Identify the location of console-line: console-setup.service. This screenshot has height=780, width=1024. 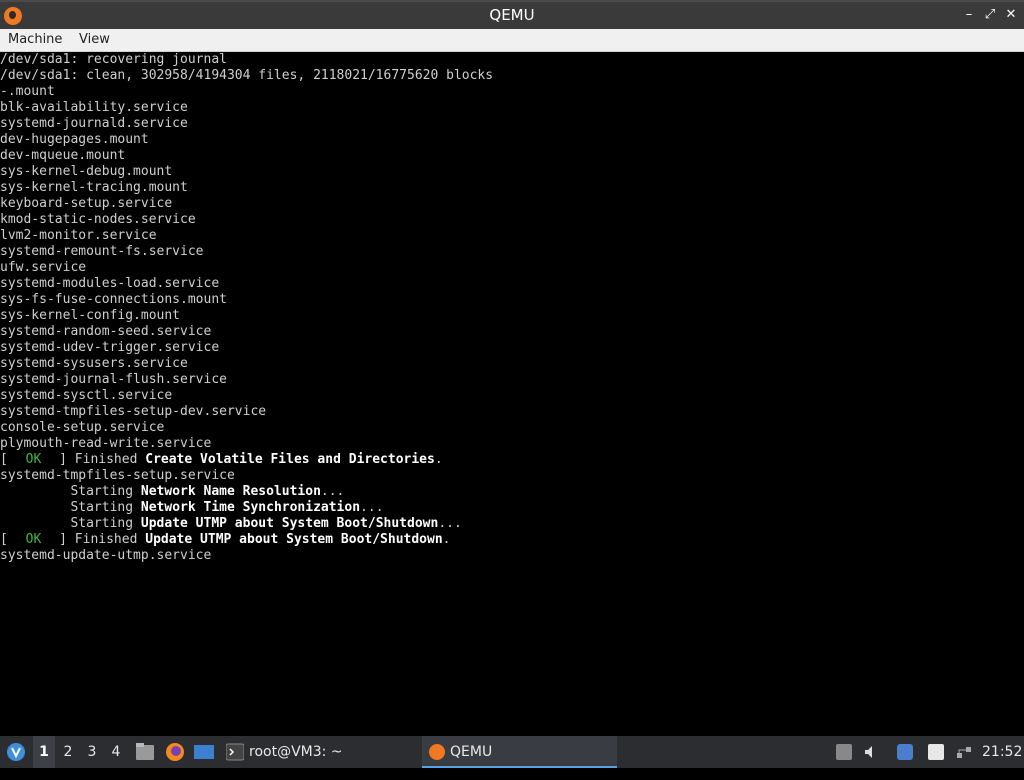
(82, 427).